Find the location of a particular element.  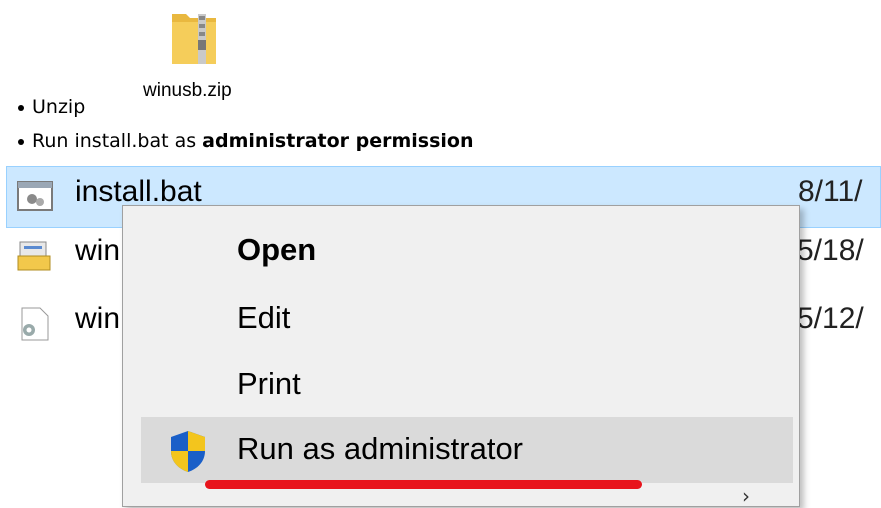

menu-item-run-as-administrator: Run as administrator is located at coordinates (467, 450).